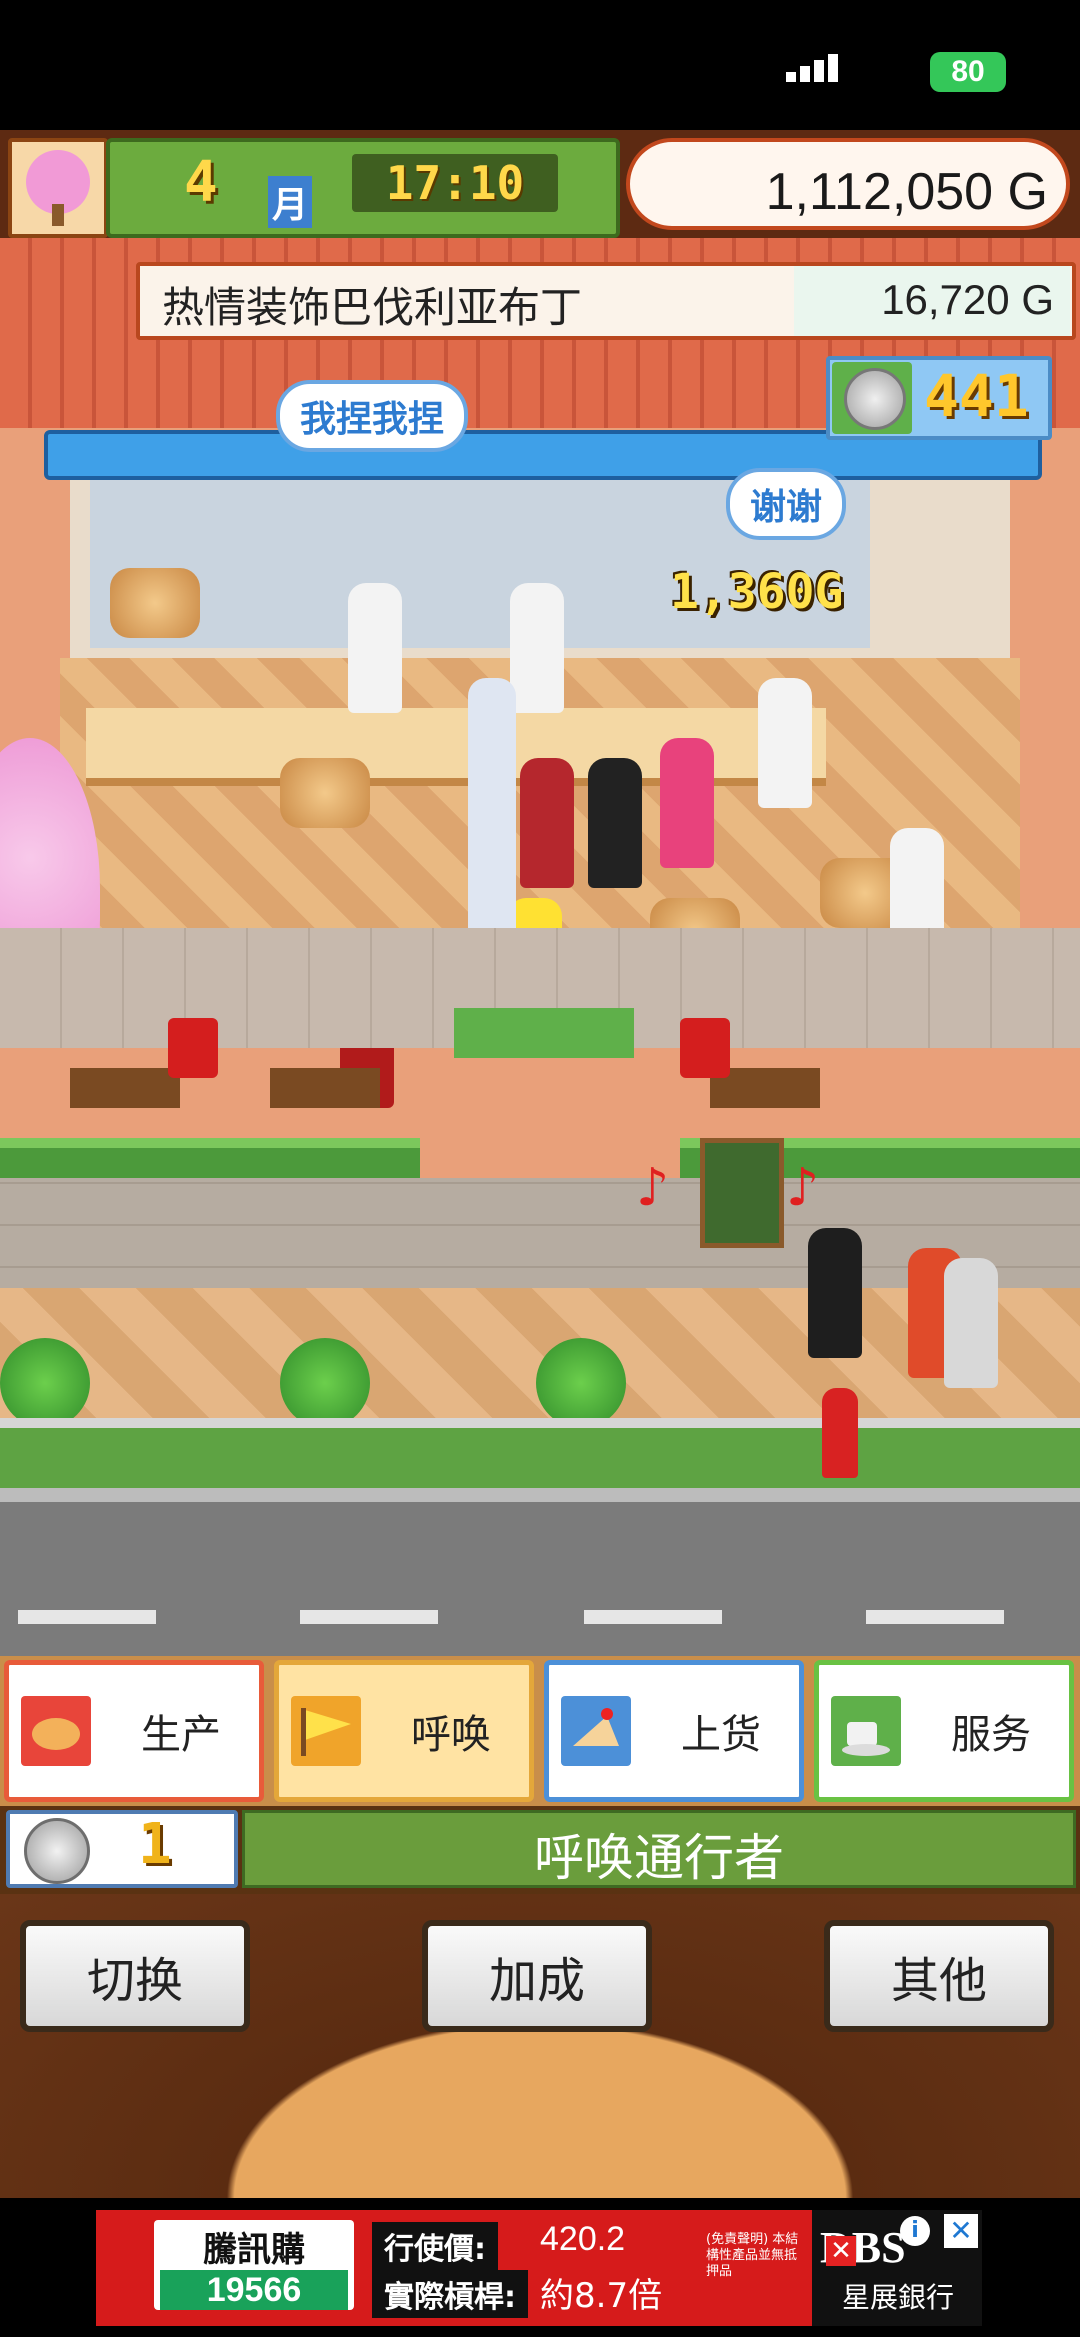  Describe the element at coordinates (875, 399) in the screenshot. I see `medal-icon` at that location.